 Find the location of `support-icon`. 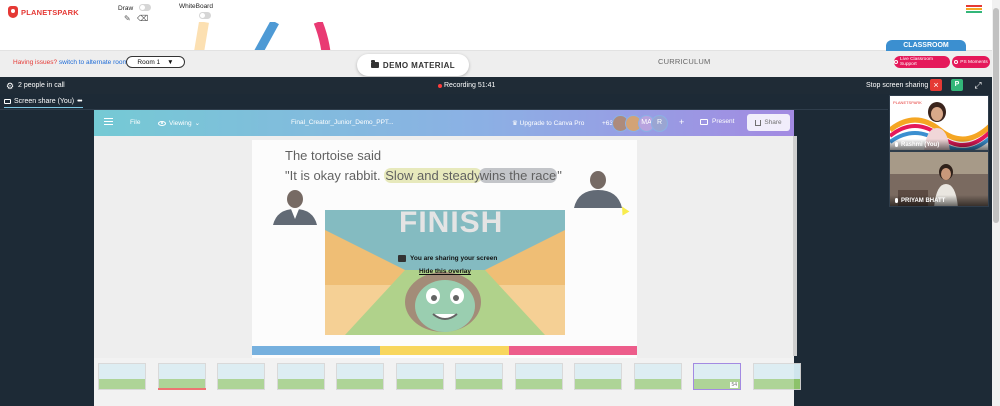

support-icon is located at coordinates (896, 62).